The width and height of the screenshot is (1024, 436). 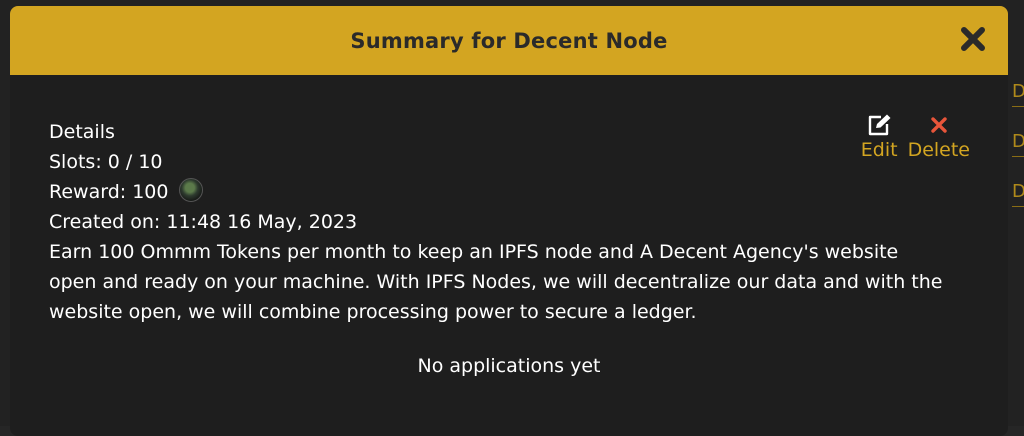 What do you see at coordinates (879, 150) in the screenshot?
I see `edit-label: Edit` at bounding box center [879, 150].